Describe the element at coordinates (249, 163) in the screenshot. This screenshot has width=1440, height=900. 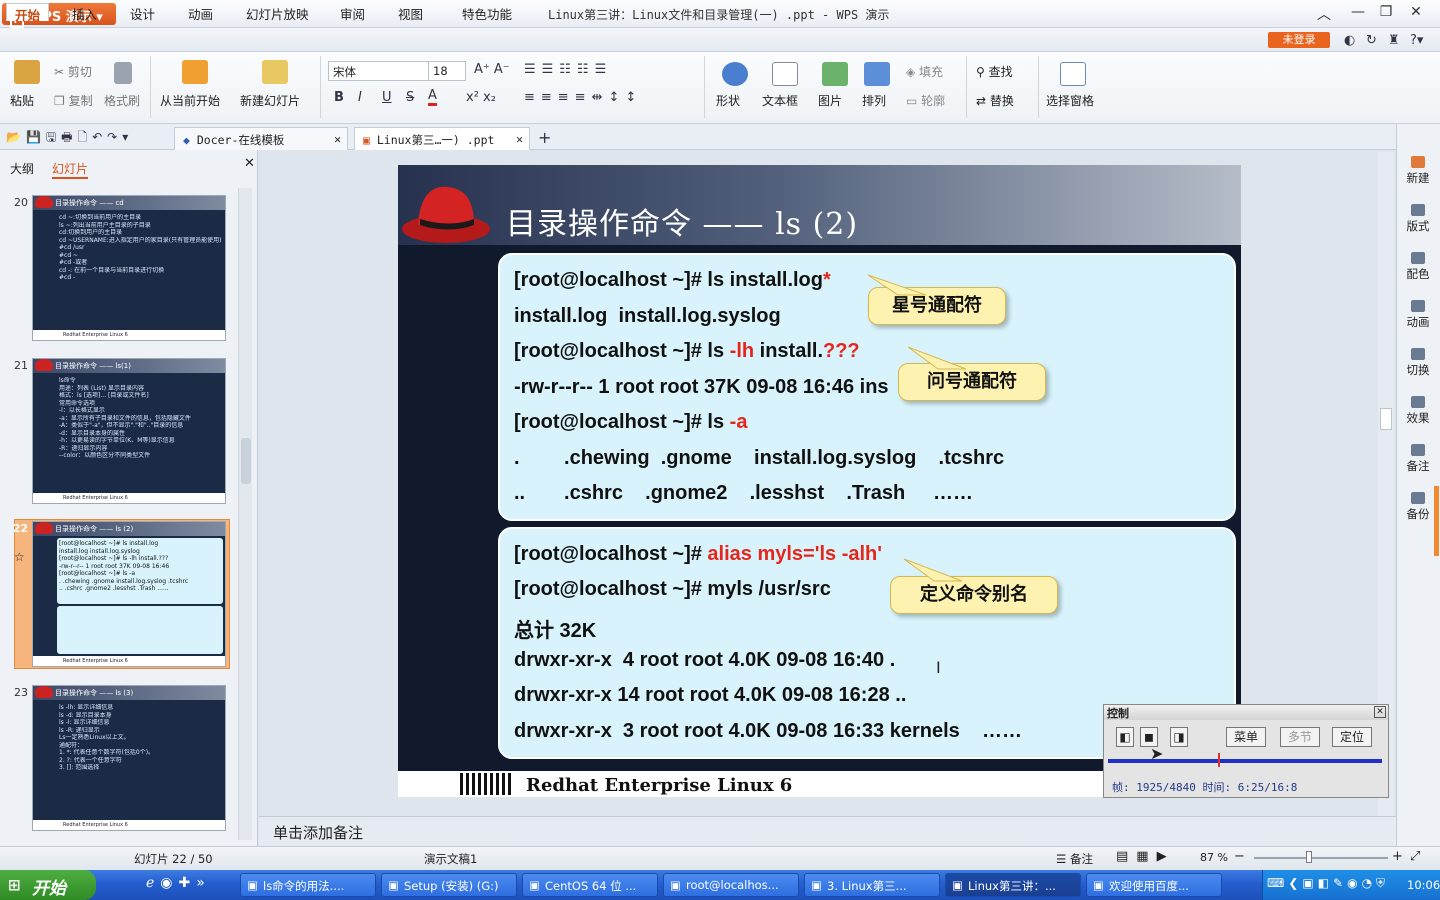
I see `close-panel-icon: ✕` at that location.